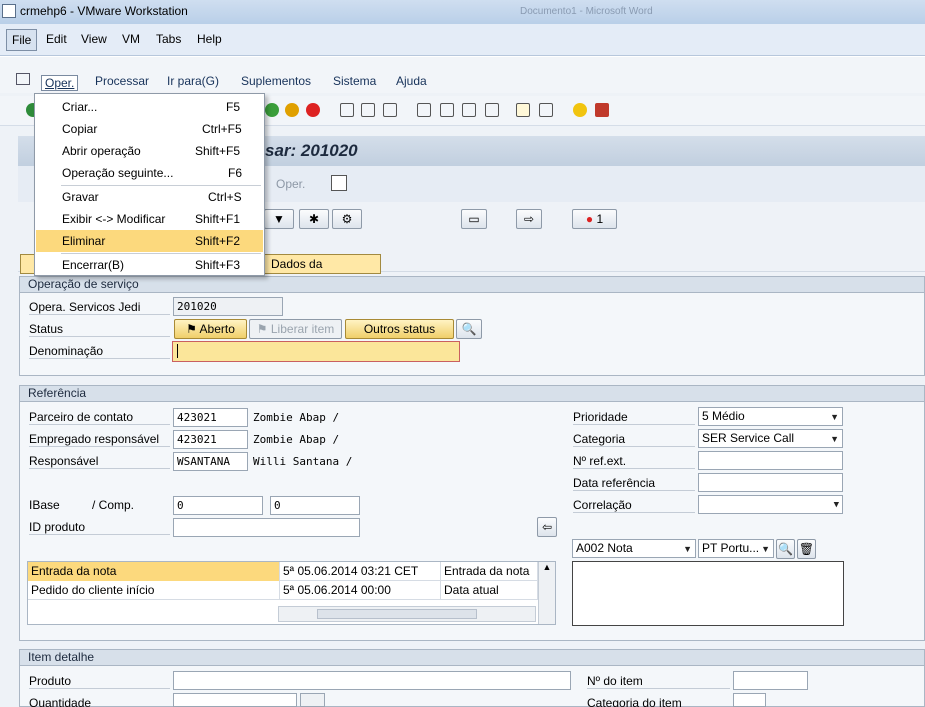  What do you see at coordinates (149, 197) in the screenshot?
I see `menu-item-gravar: Gravar Ctrl+S` at bounding box center [149, 197].